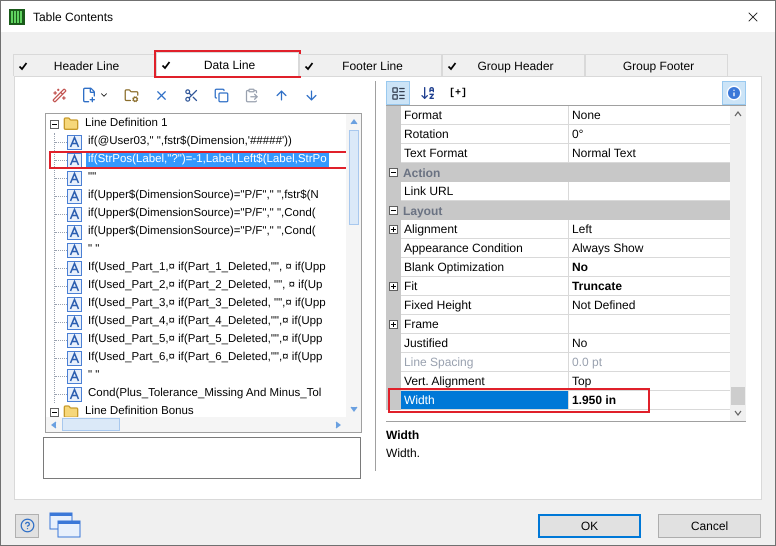  I want to click on cut-icon, so click(191, 95).